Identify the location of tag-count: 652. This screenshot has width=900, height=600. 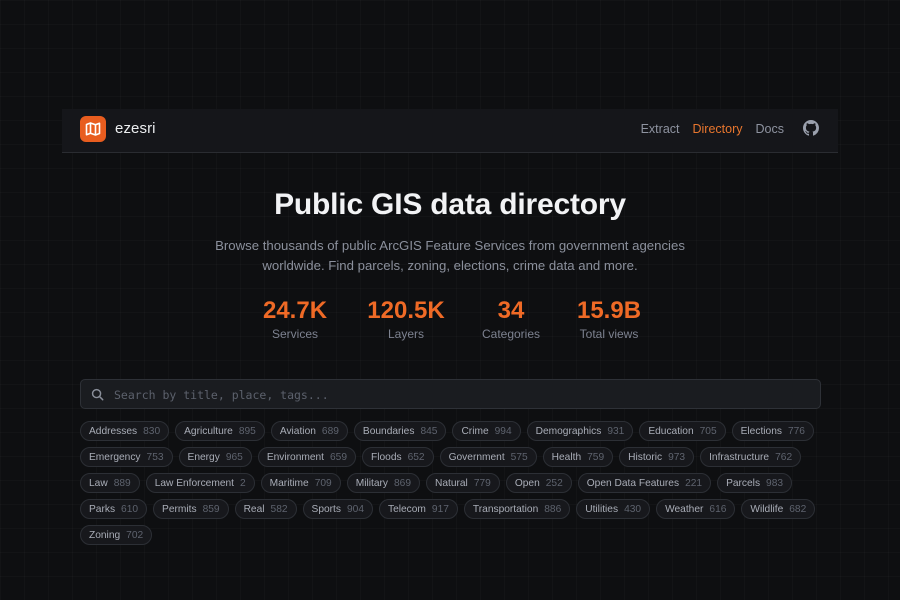
(416, 457).